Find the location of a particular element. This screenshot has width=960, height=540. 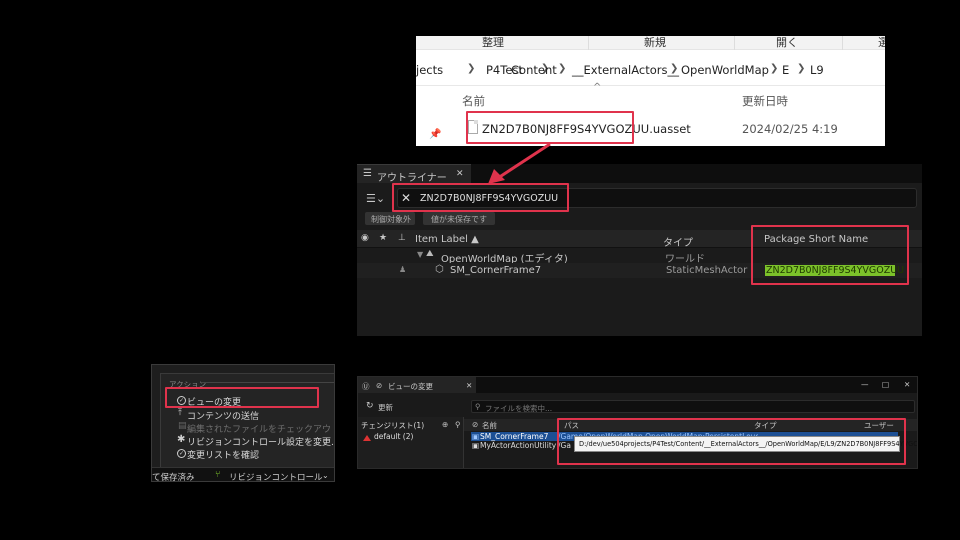

menu-item-review-changelists: 変更リストを確認 is located at coordinates (223, 454).